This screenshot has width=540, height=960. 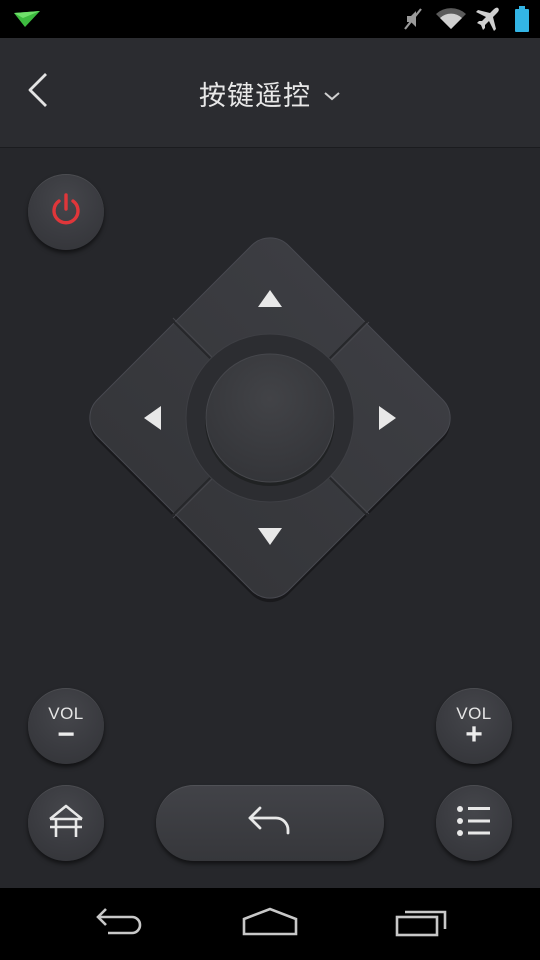 I want to click on menu-button, so click(x=474, y=823).